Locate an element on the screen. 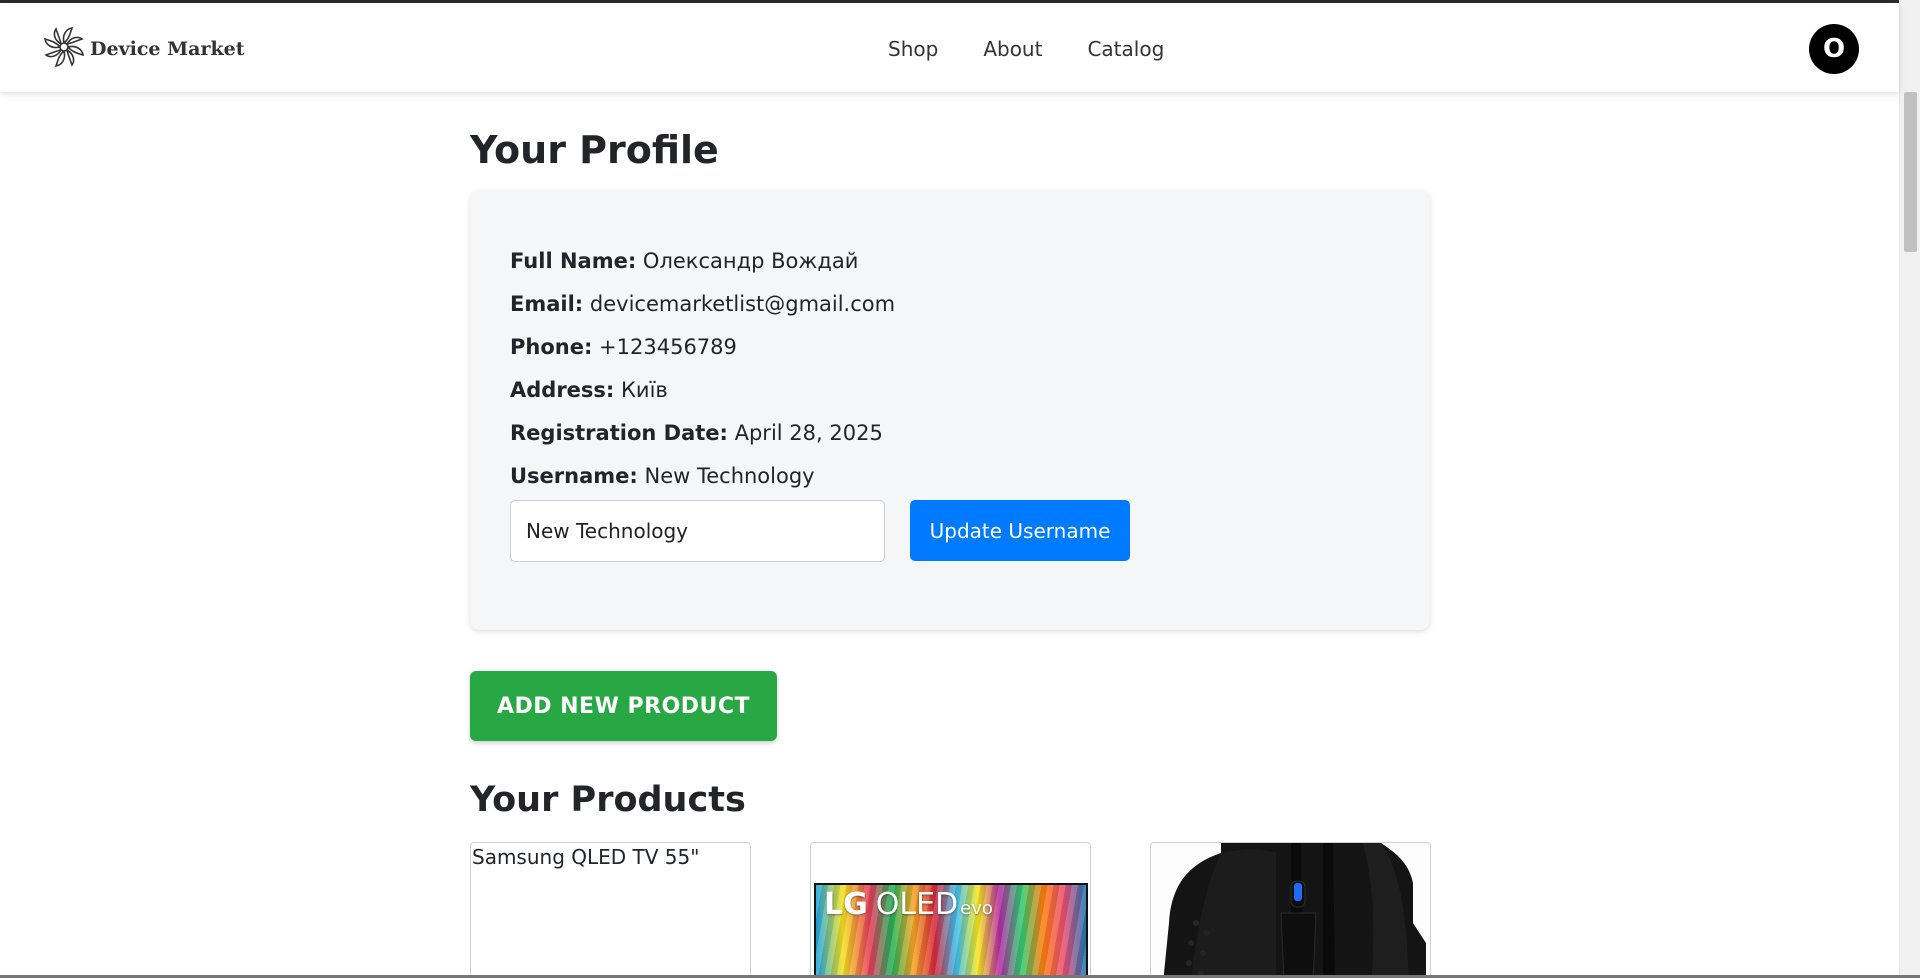 The height and width of the screenshot is (978, 1920). main-nav: Shop About Catalog is located at coordinates (1048, 49).